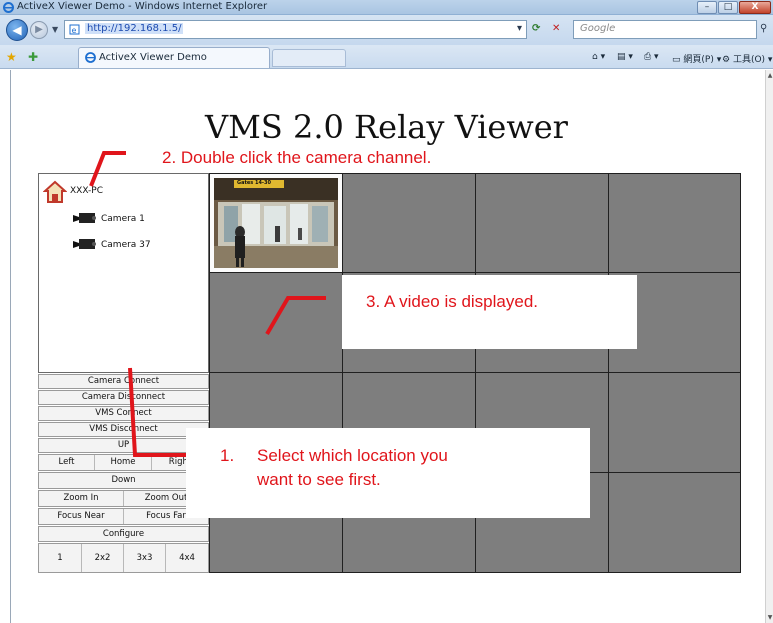 Image resolution: width=773 pixels, height=623 pixels. Describe the element at coordinates (598, 28) in the screenshot. I see `search-placeholder: Google` at that location.